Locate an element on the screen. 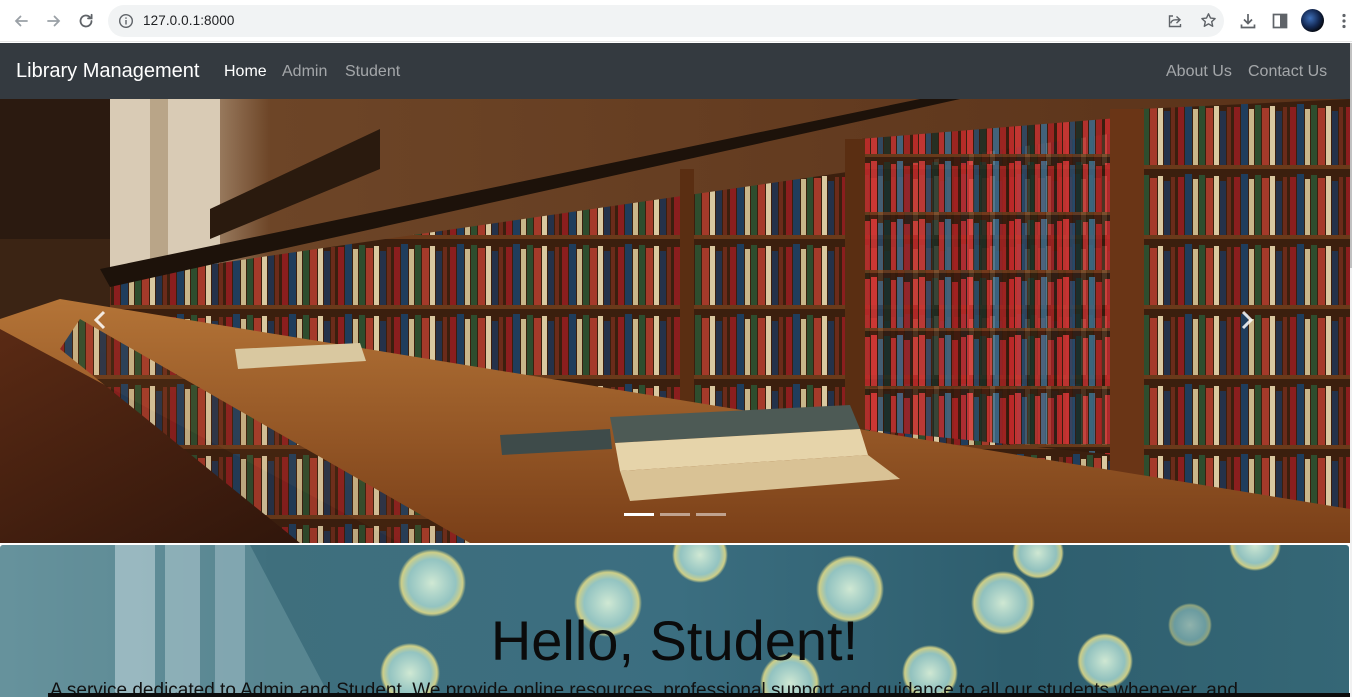 The height and width of the screenshot is (697, 1352). share-icon is located at coordinates (1175, 21).